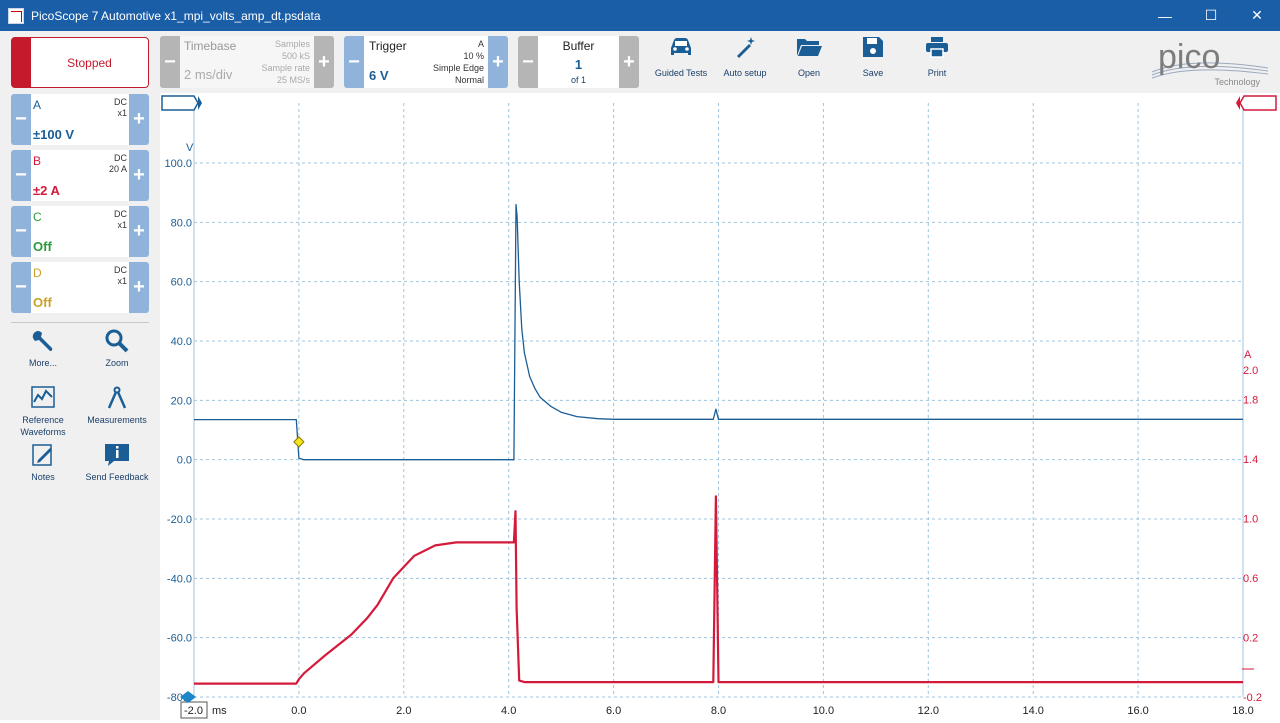 Image resolution: width=1280 pixels, height=723 pixels. What do you see at coordinates (1252, 534) in the screenshot?
I see `right-axis-ticks: 2.0 1.8 1.4 1.0 0.6 0.2 -0.2` at bounding box center [1252, 534].